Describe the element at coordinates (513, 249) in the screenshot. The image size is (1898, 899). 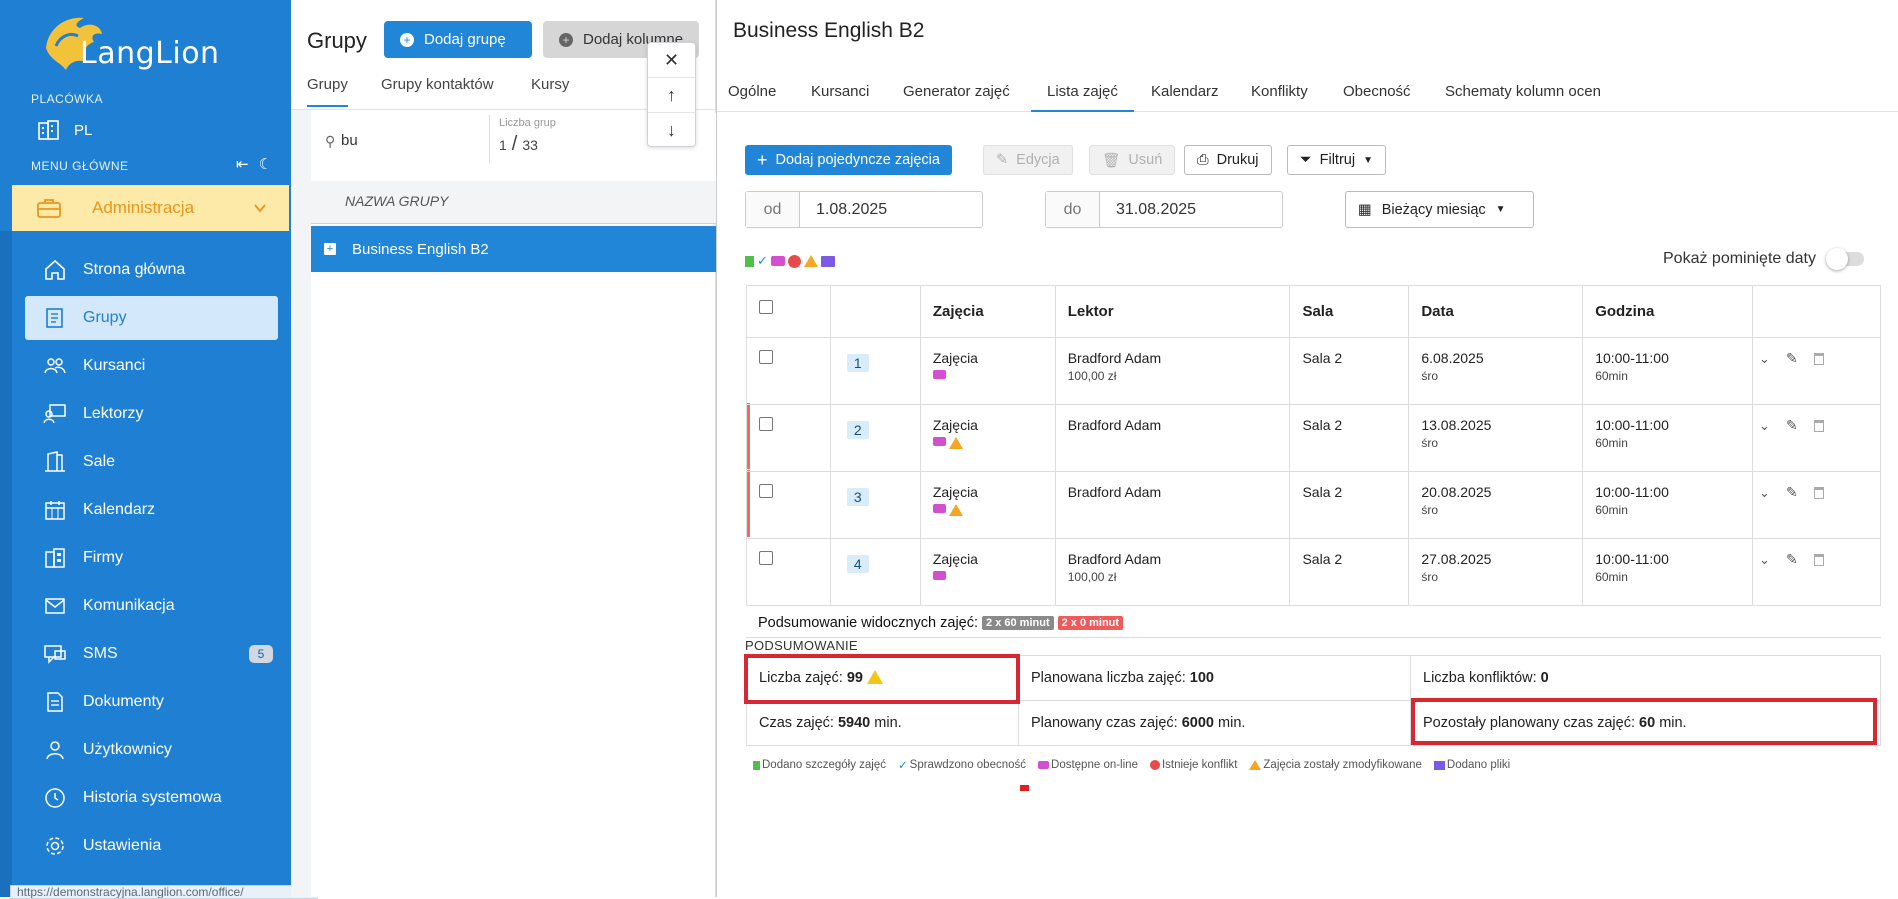
I see `group-row: + Business English B2` at that location.